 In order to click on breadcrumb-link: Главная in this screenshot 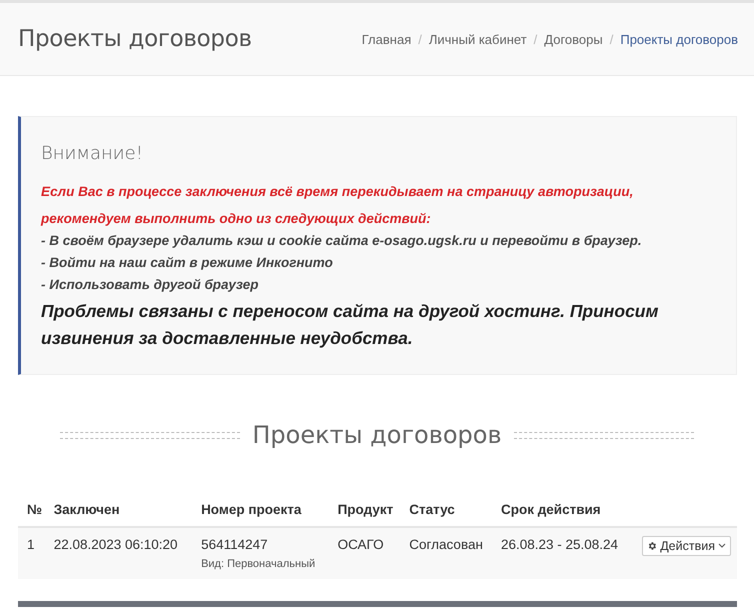, I will do `click(387, 39)`.